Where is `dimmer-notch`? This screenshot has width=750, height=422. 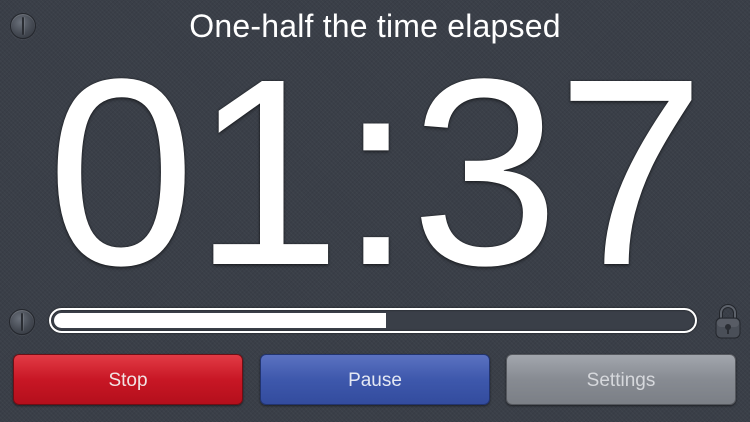
dimmer-notch is located at coordinates (22, 322).